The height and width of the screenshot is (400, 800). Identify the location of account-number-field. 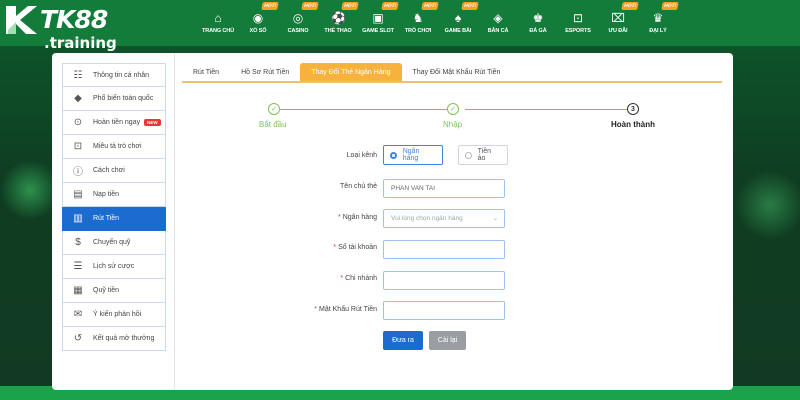
(444, 249).